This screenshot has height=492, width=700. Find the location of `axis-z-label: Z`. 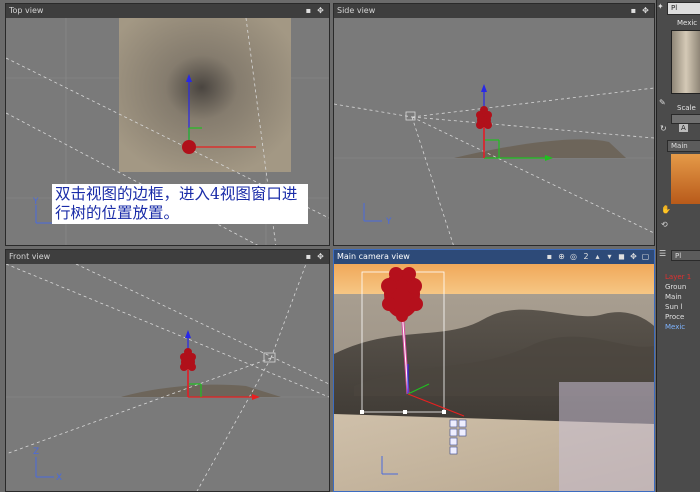

axis-z-label: Z is located at coordinates (36, 452).